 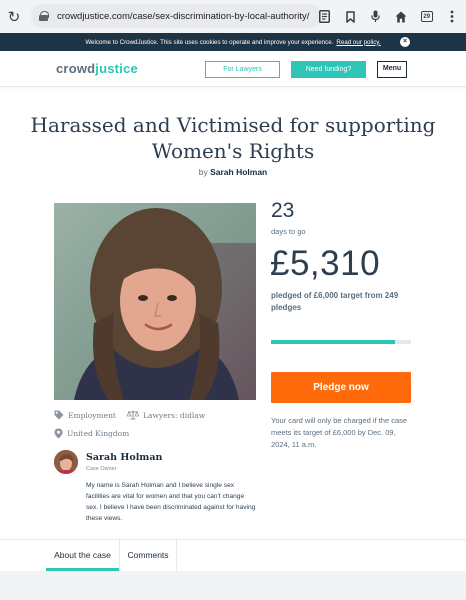 I want to click on author-link: Sarah Holman, so click(x=238, y=172).